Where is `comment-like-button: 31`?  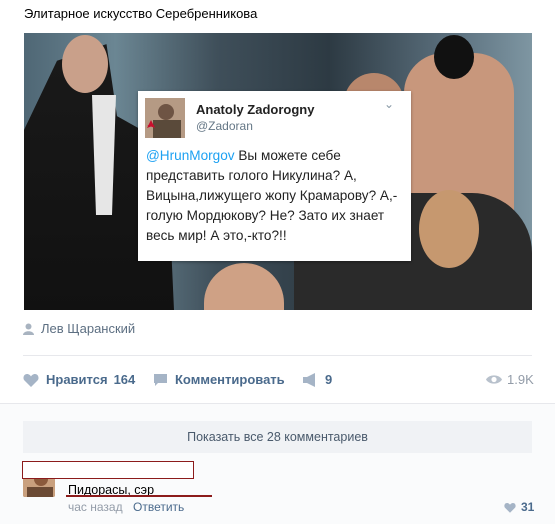 comment-like-button: 31 is located at coordinates (519, 507).